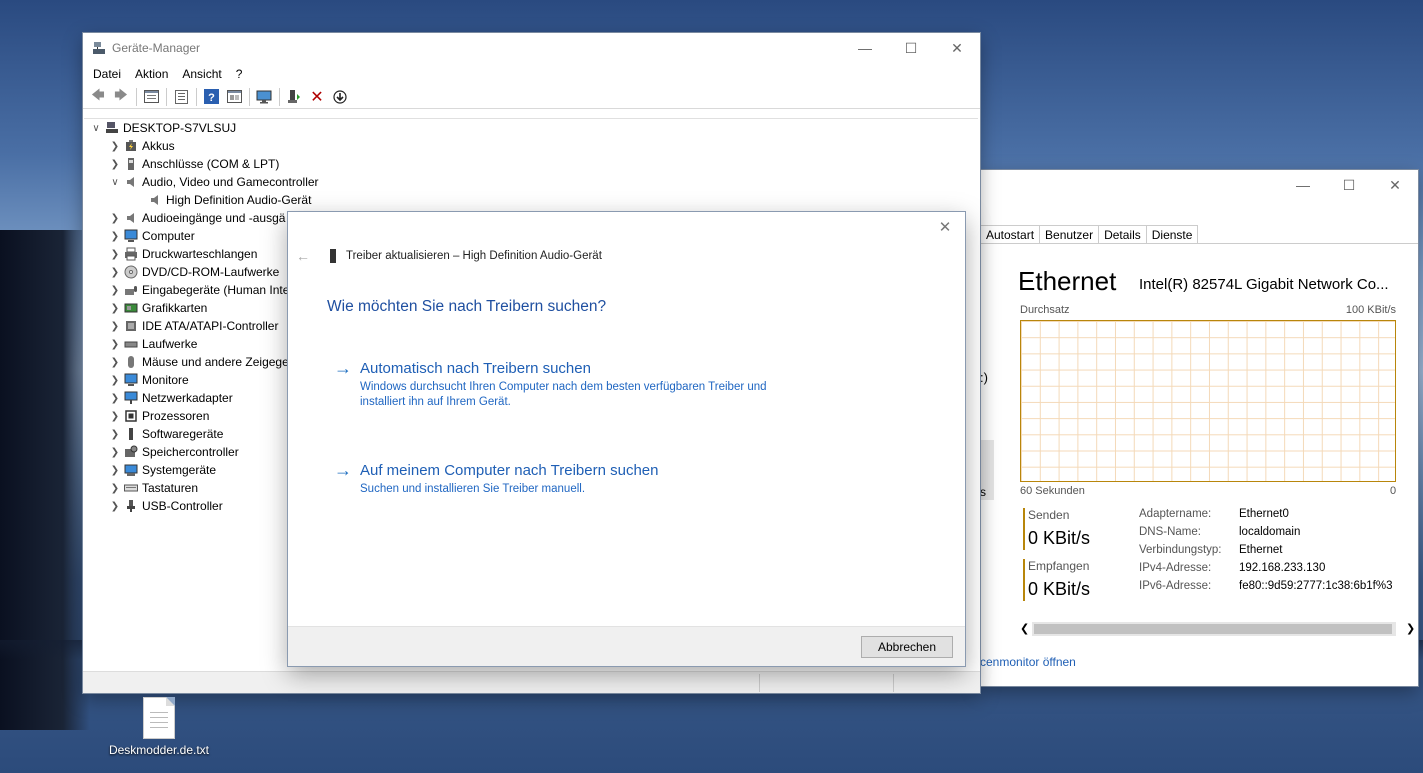 This screenshot has width=1423, height=773. What do you see at coordinates (131, 272) in the screenshot?
I see `disc-icon` at bounding box center [131, 272].